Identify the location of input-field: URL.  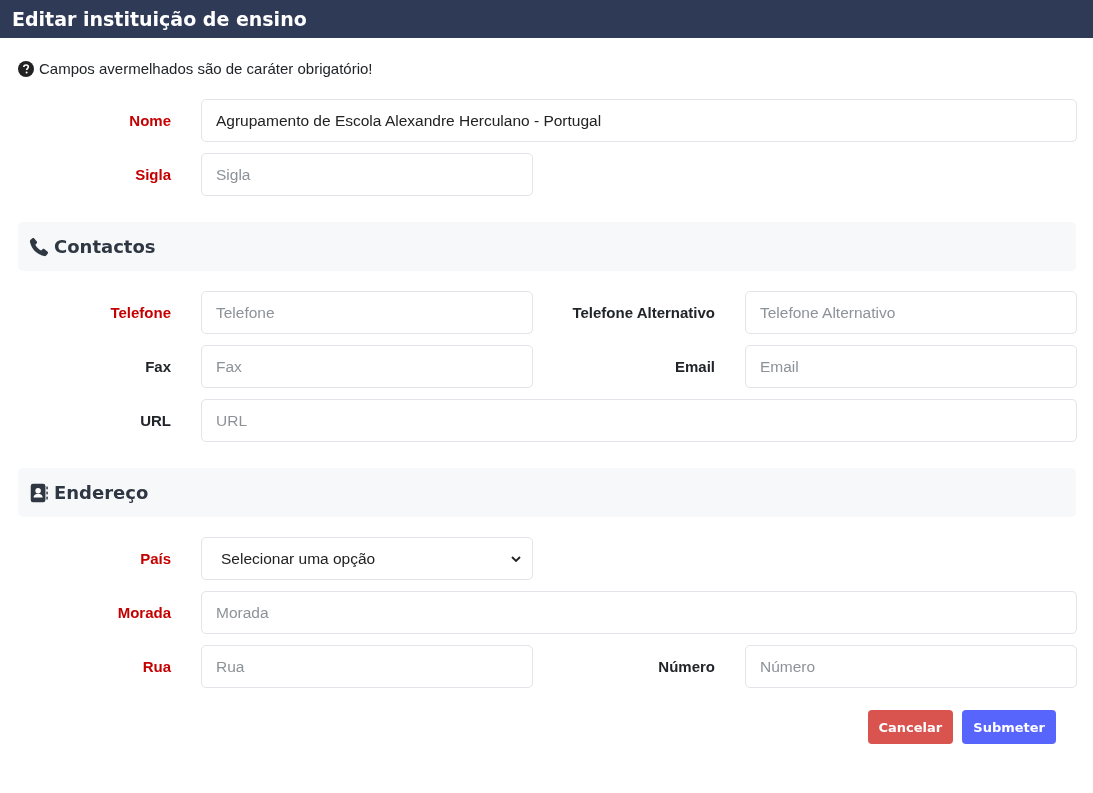
(639, 420).